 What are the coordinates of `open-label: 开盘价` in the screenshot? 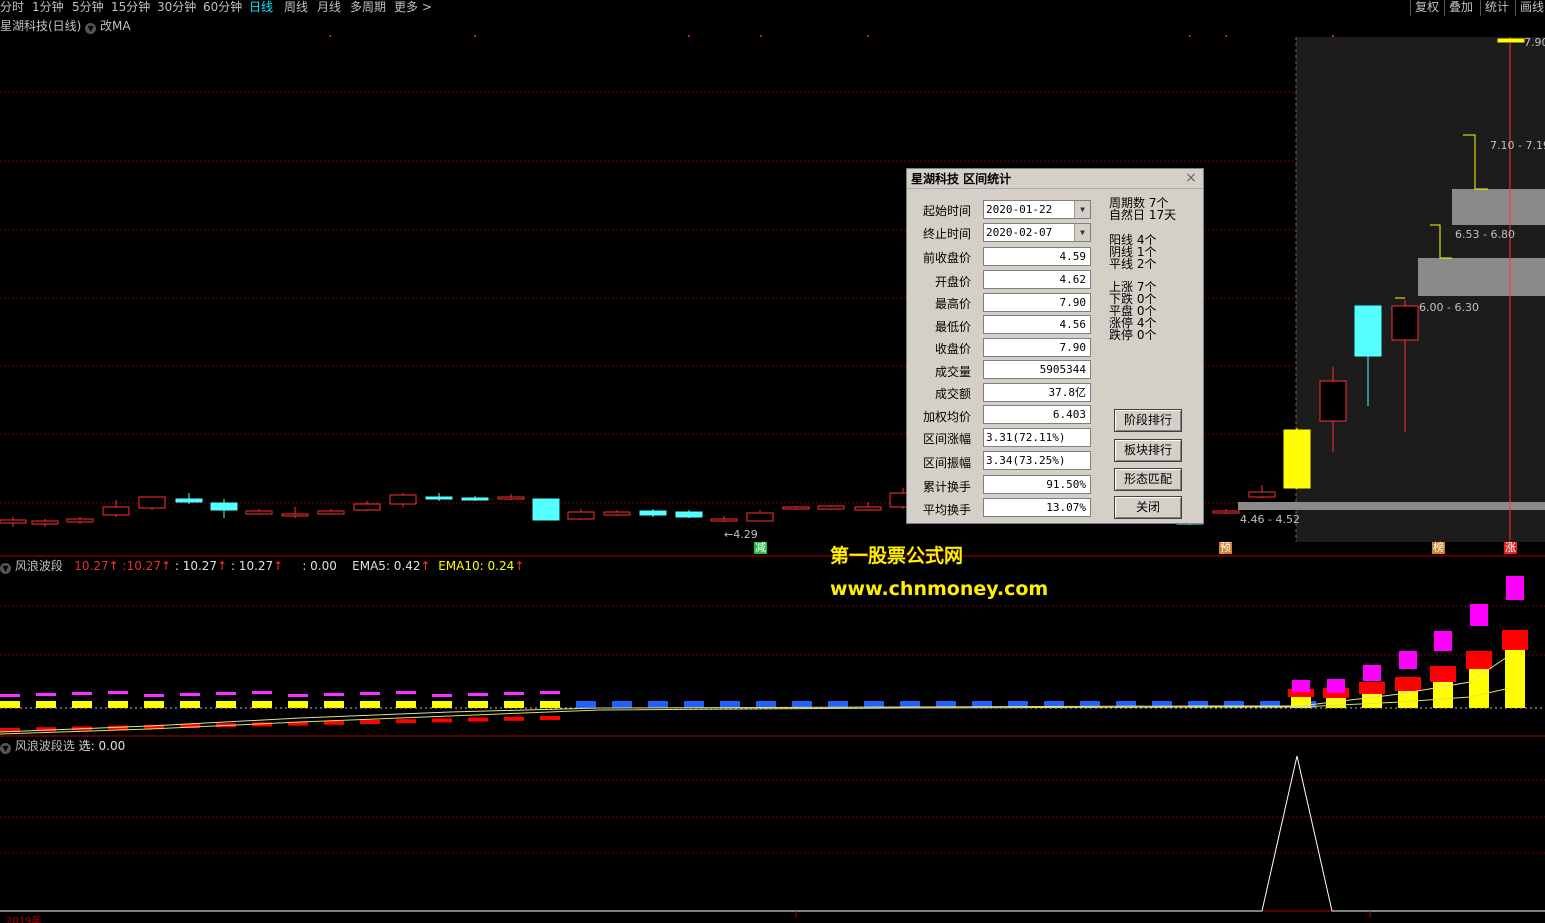 It's located at (952, 282).